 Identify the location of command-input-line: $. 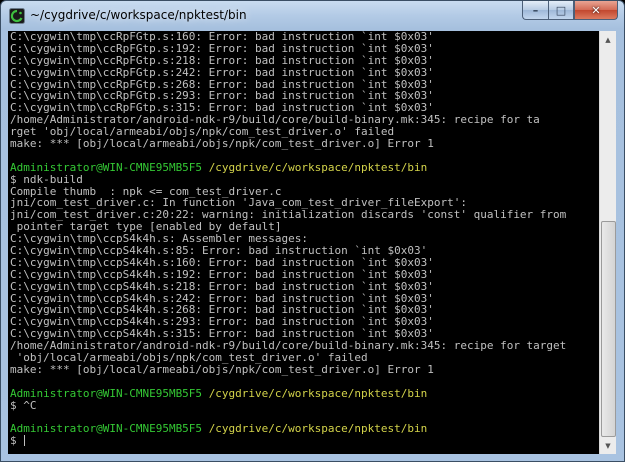
(304, 441).